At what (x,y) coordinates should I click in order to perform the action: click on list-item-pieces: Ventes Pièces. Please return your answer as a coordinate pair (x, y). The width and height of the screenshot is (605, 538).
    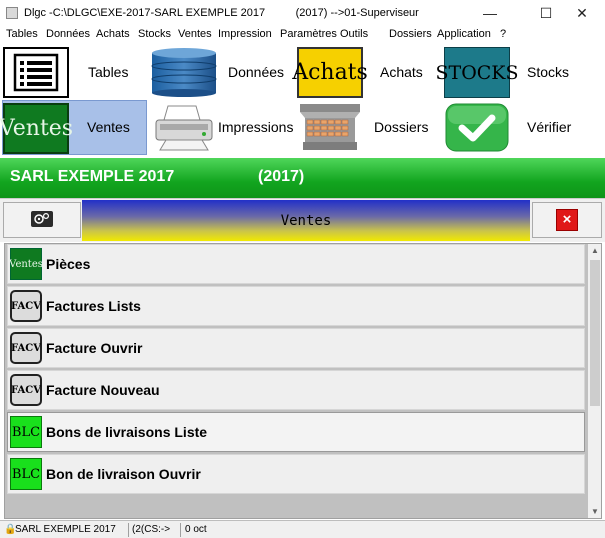
    Looking at the image, I should click on (296, 264).